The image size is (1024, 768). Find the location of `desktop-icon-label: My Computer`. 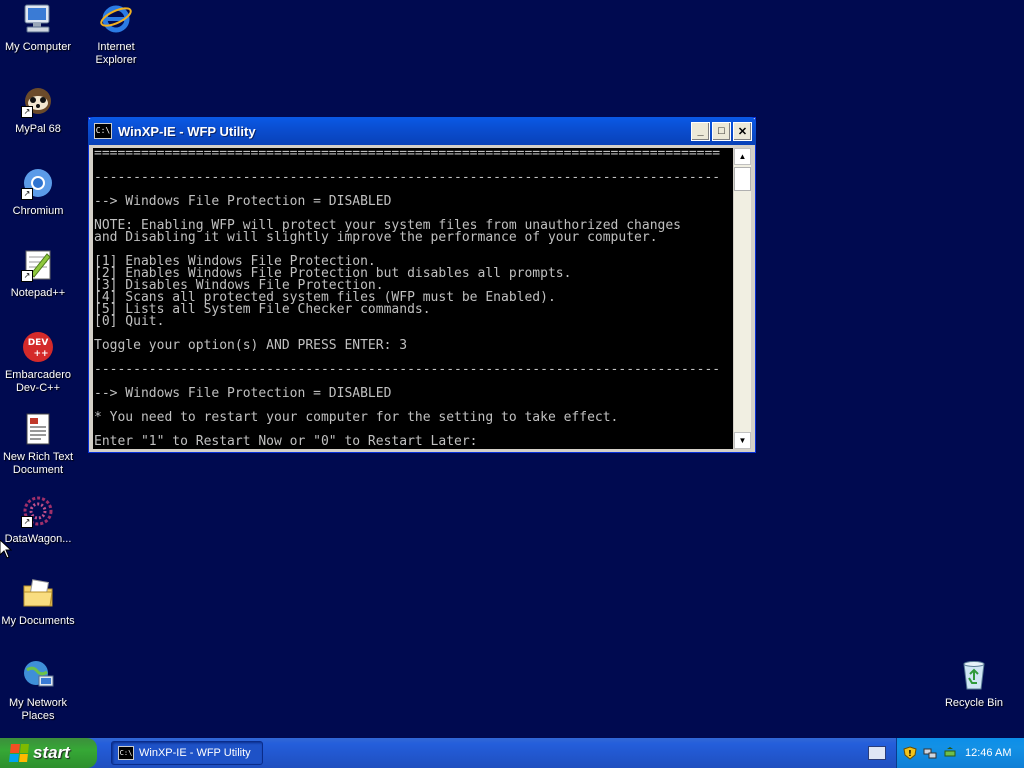

desktop-icon-label: My Computer is located at coordinates (38, 47).